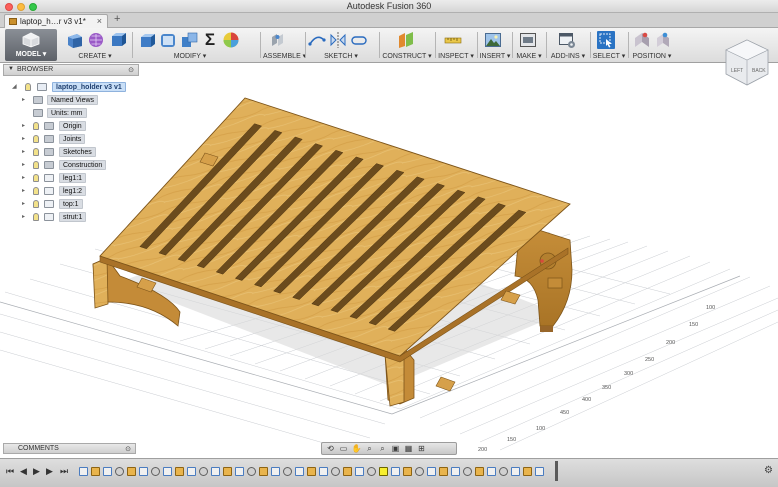 Image resolution: width=778 pixels, height=487 pixels. I want to click on settings-icon: ⚙, so click(768, 470).